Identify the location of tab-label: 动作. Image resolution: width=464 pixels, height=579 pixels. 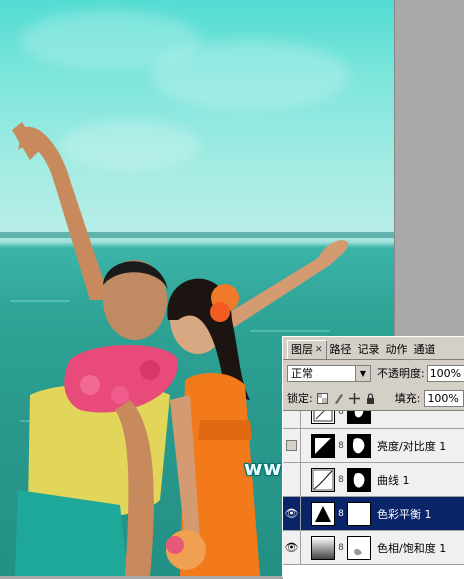
(396, 349).